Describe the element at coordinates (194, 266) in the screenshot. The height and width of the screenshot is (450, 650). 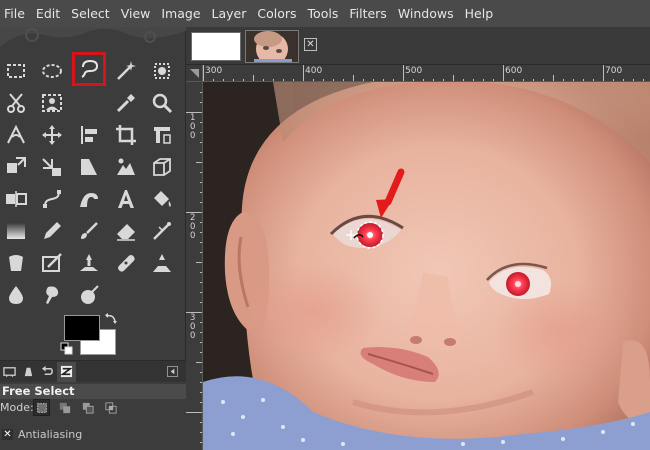
I see `vertical-ruler: 100 200 300` at that location.